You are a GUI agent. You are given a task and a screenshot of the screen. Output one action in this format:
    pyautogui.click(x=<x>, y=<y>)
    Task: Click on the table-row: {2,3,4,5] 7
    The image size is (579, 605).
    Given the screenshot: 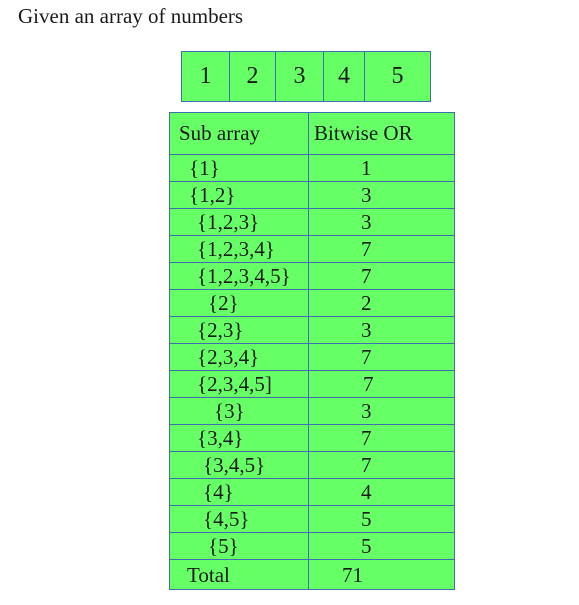 What is the action you would take?
    pyautogui.click(x=312, y=384)
    